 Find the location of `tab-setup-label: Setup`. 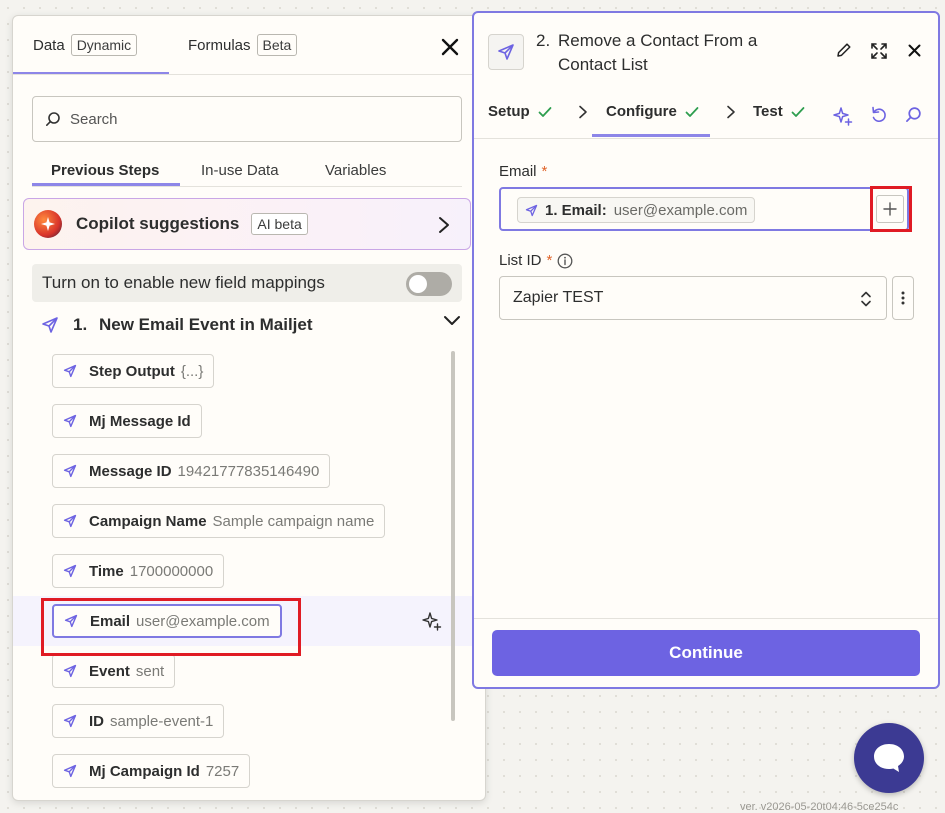

tab-setup-label: Setup is located at coordinates (509, 111).